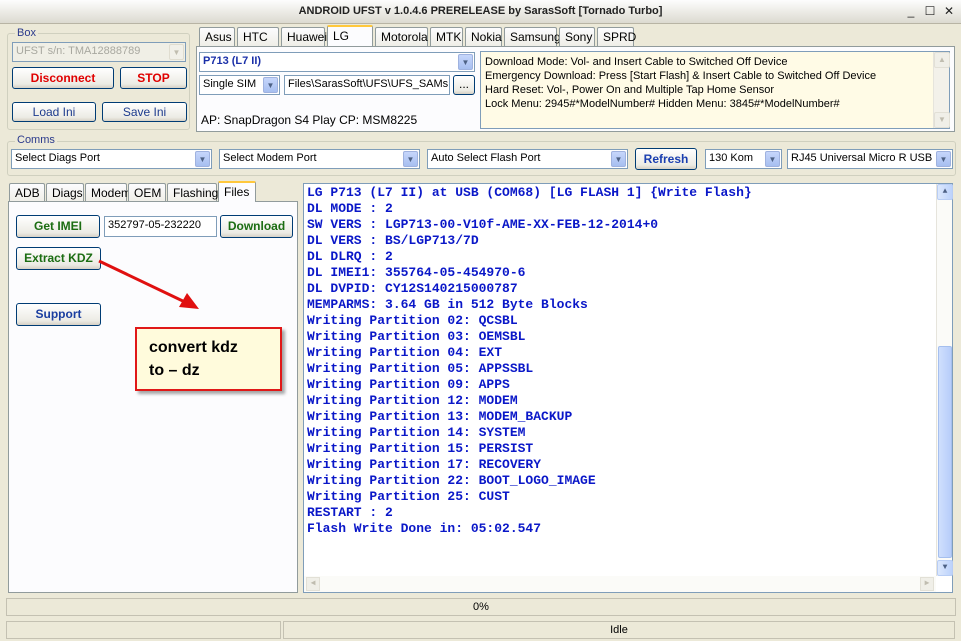 The width and height of the screenshot is (961, 641). I want to click on flash-port-combo: Auto Select Flash Port ▼, so click(527, 159).